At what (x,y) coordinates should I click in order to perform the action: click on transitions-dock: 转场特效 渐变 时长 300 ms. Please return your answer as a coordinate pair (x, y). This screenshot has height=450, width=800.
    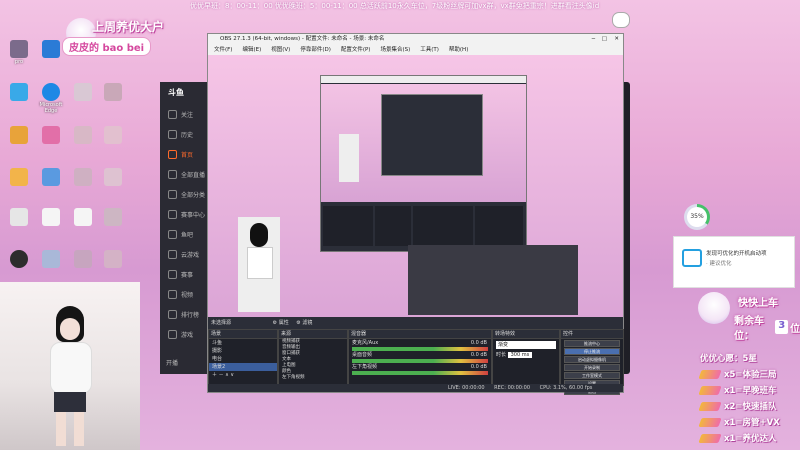
    Looking at the image, I should click on (526, 357).